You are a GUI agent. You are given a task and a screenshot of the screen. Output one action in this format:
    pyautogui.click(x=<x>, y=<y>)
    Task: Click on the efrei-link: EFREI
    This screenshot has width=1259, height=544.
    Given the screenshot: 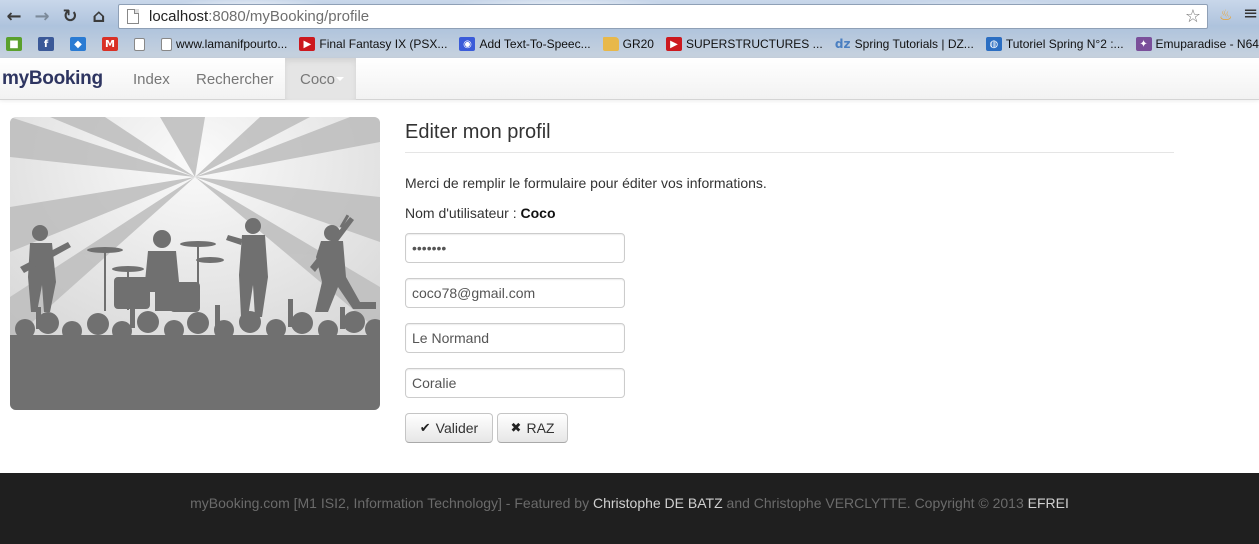 What is the action you would take?
    pyautogui.click(x=1048, y=503)
    